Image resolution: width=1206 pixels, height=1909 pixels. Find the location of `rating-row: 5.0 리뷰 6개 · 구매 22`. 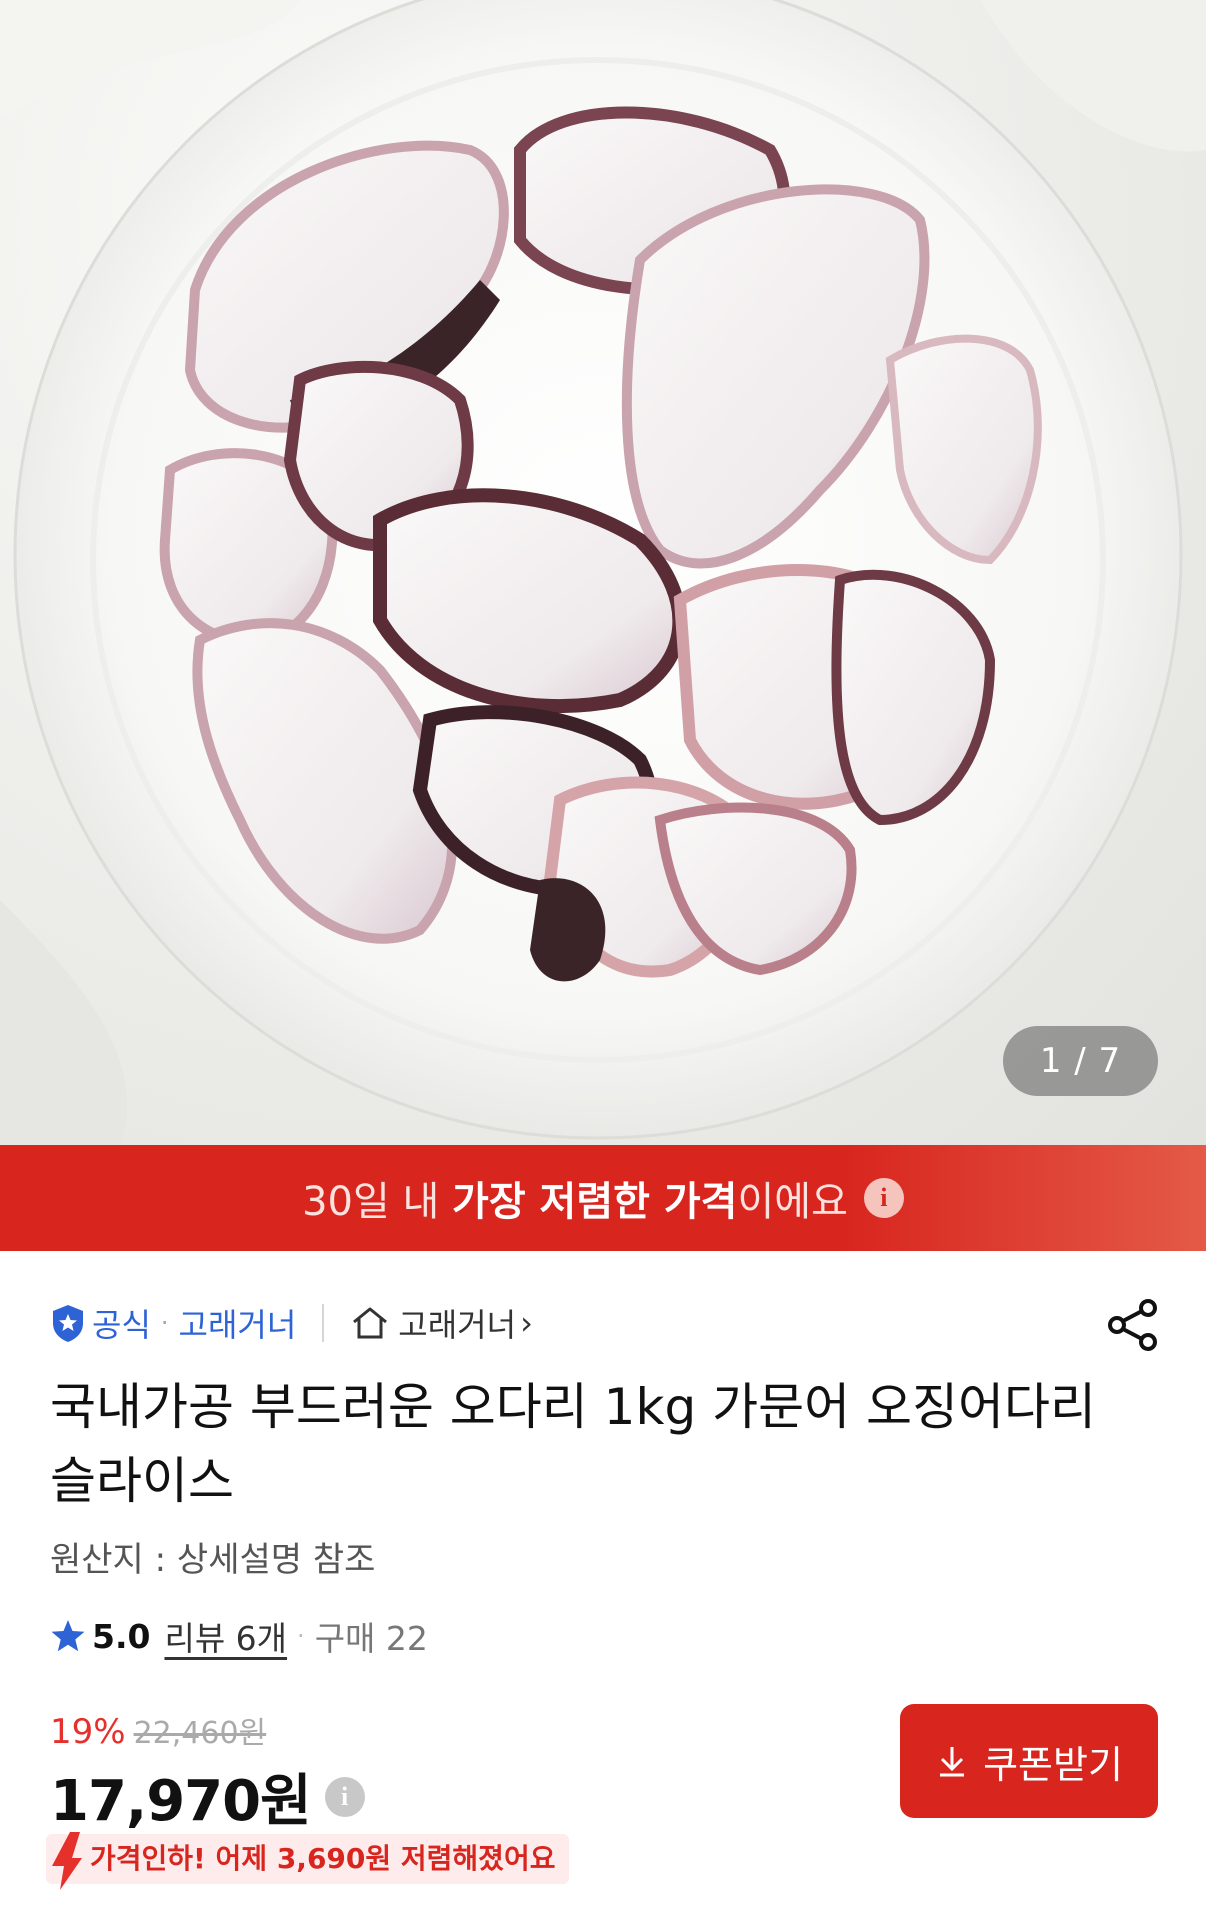

rating-row: 5.0 리뷰 6개 · 구매 22 is located at coordinates (239, 1636).